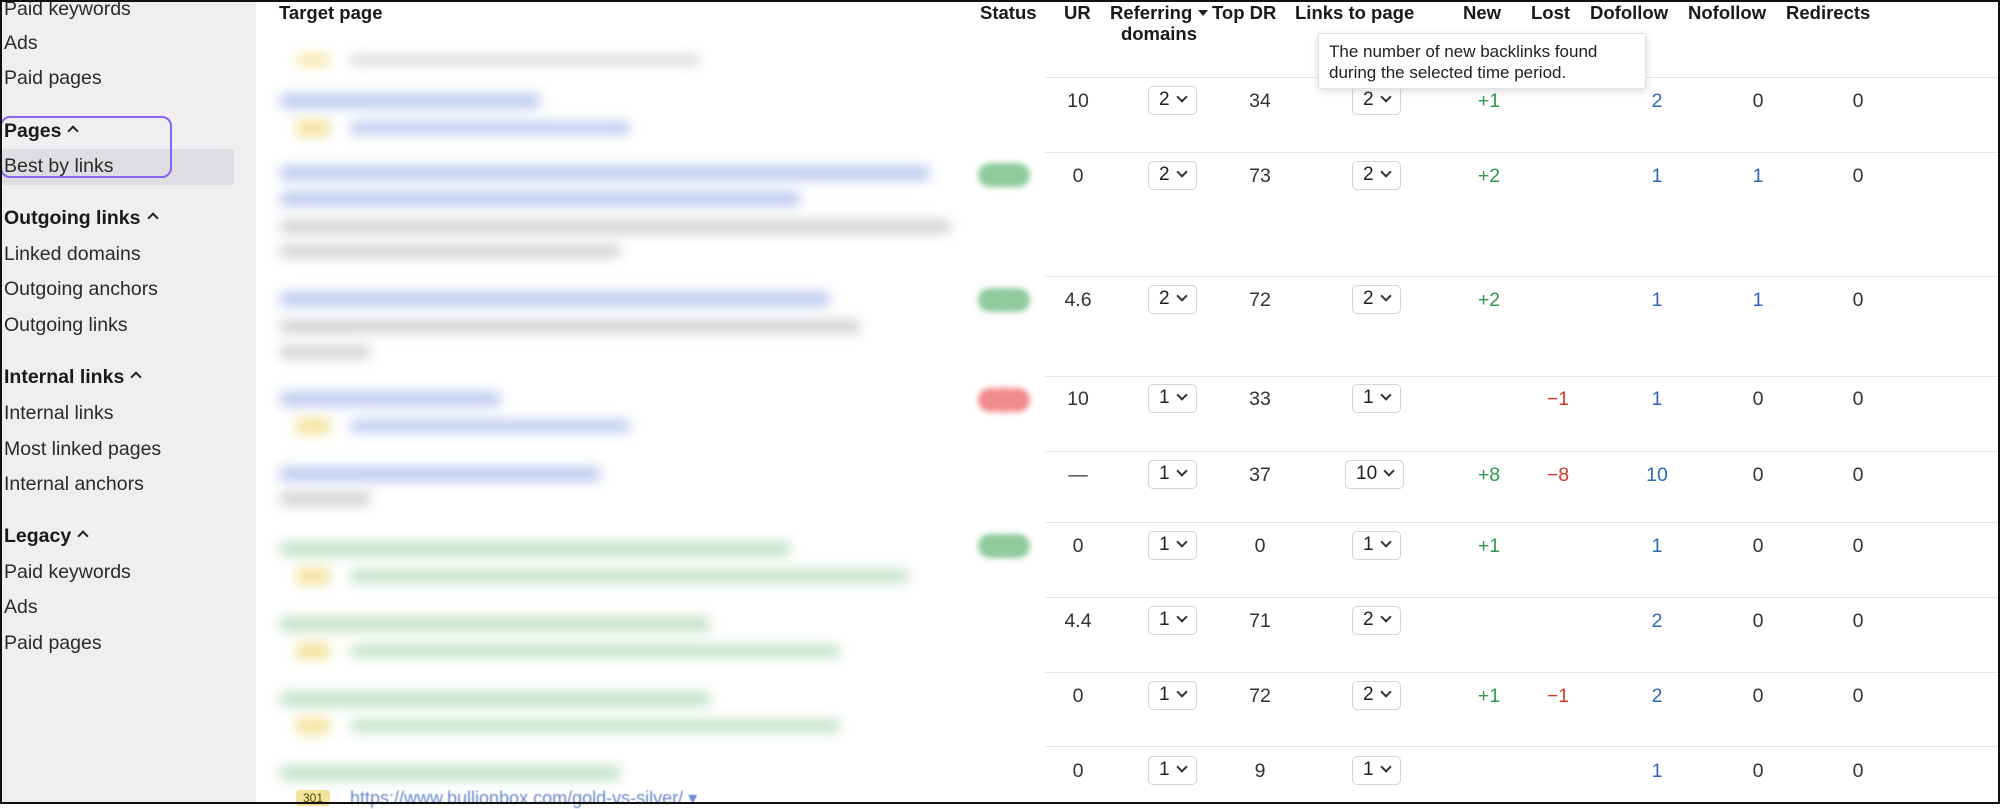 This screenshot has height=809, width=2000. What do you see at coordinates (1008, 12) in the screenshot?
I see `column-header-status: Status` at bounding box center [1008, 12].